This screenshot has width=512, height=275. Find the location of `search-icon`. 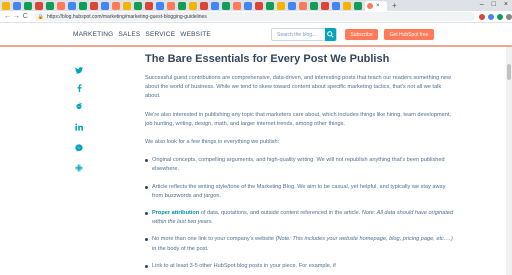

search-icon is located at coordinates (330, 34).